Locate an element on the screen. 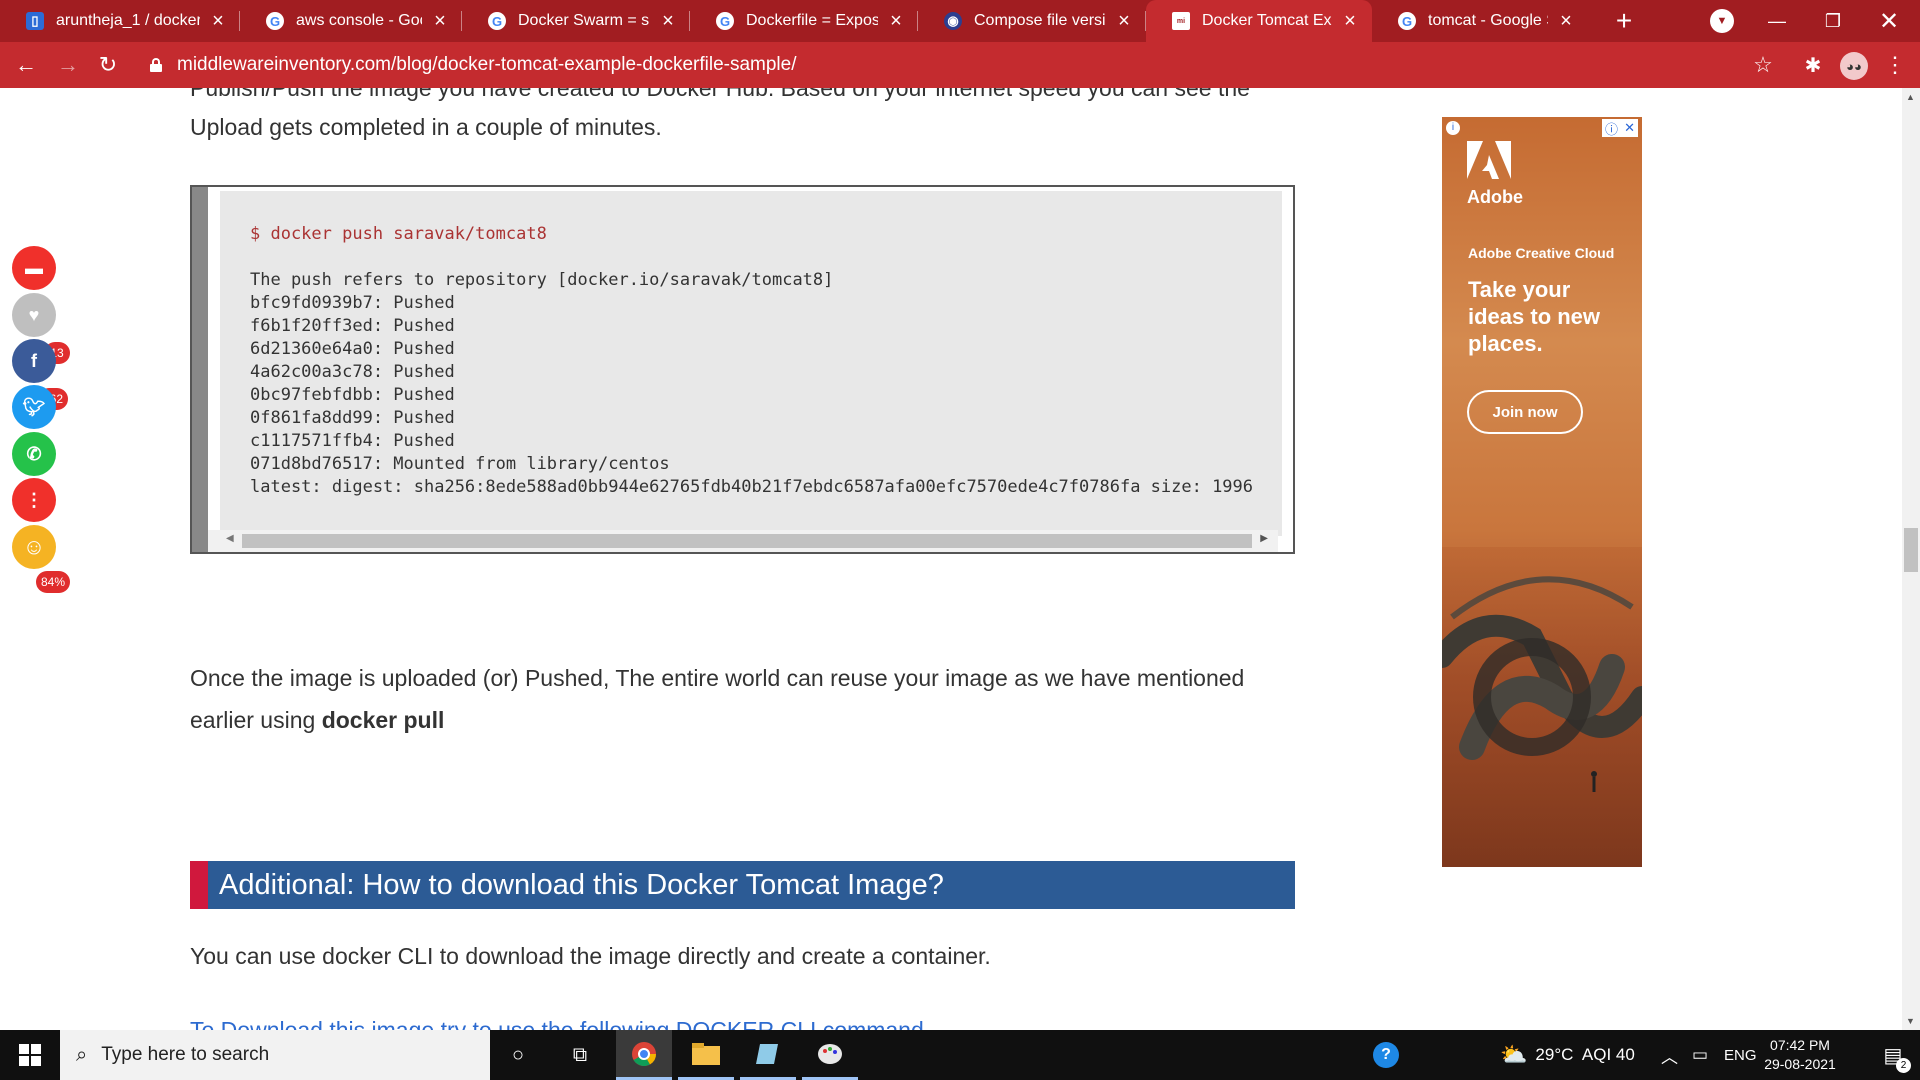 The image size is (1920, 1080). clock-date: 29-08-2021 is located at coordinates (1800, 1064).